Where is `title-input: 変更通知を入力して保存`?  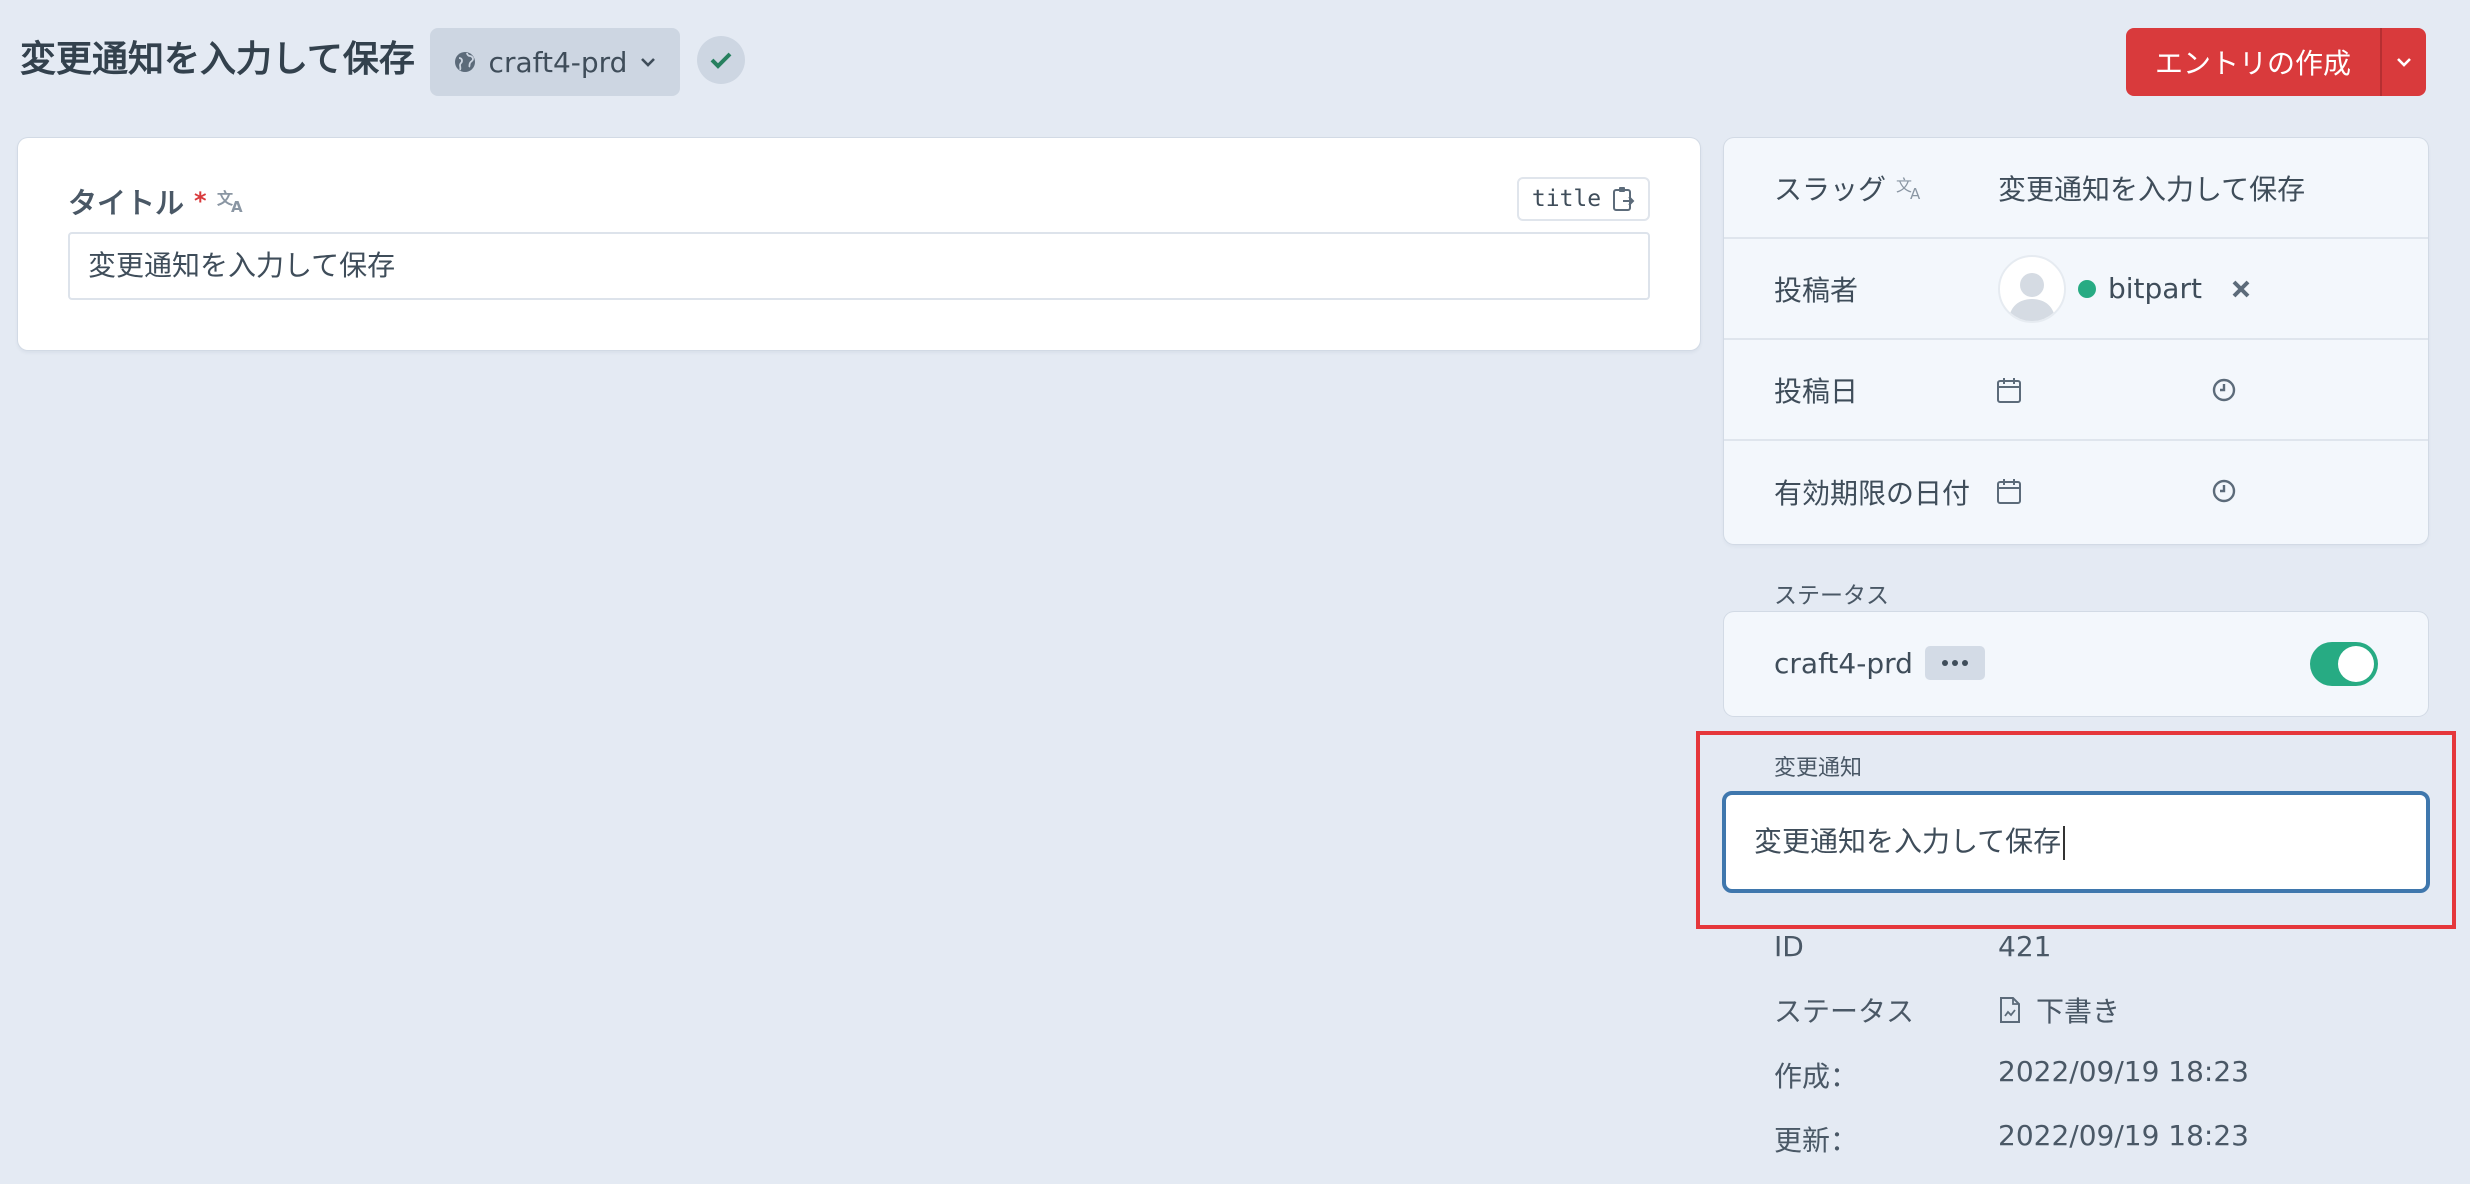 title-input: 変更通知を入力して保存 is located at coordinates (859, 266).